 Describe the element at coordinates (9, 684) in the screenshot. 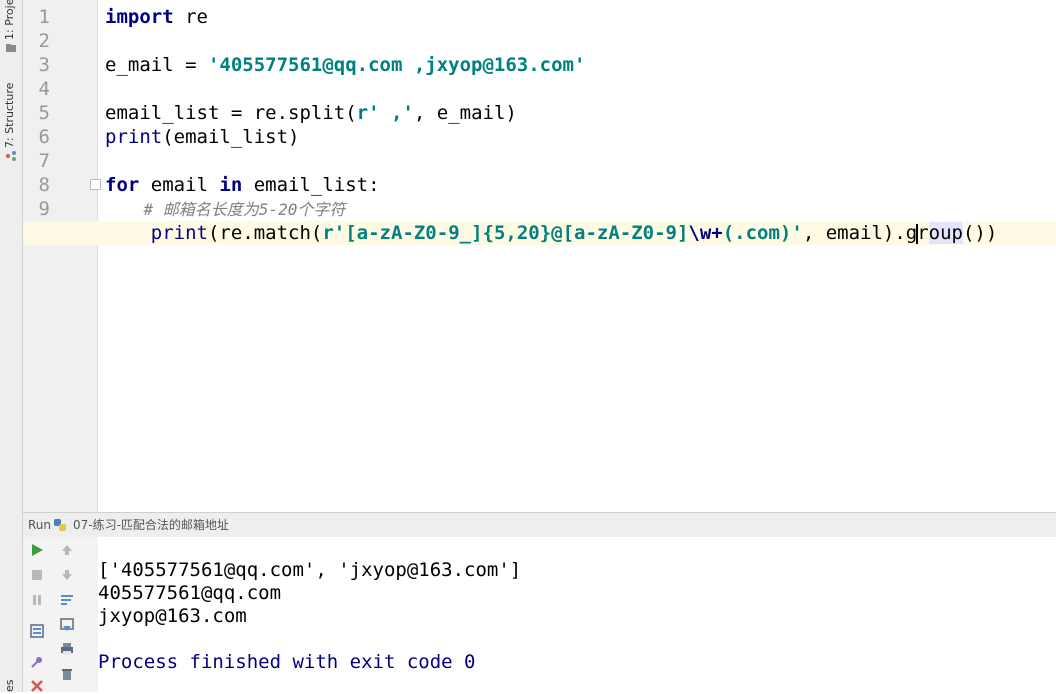

I see `bottom-tab: es` at that location.